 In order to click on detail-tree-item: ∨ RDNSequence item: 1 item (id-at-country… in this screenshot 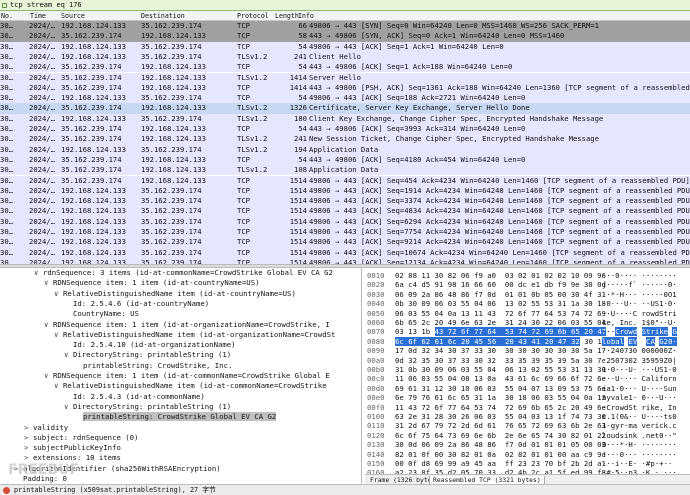, I will do `click(151, 283)`.